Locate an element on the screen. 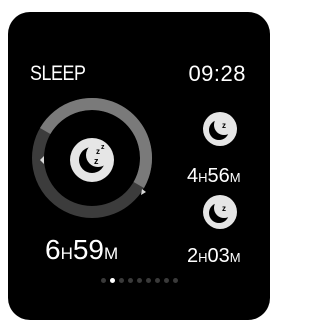 This screenshot has width=320, height=329. clock-time: 09:28 is located at coordinates (217, 73).